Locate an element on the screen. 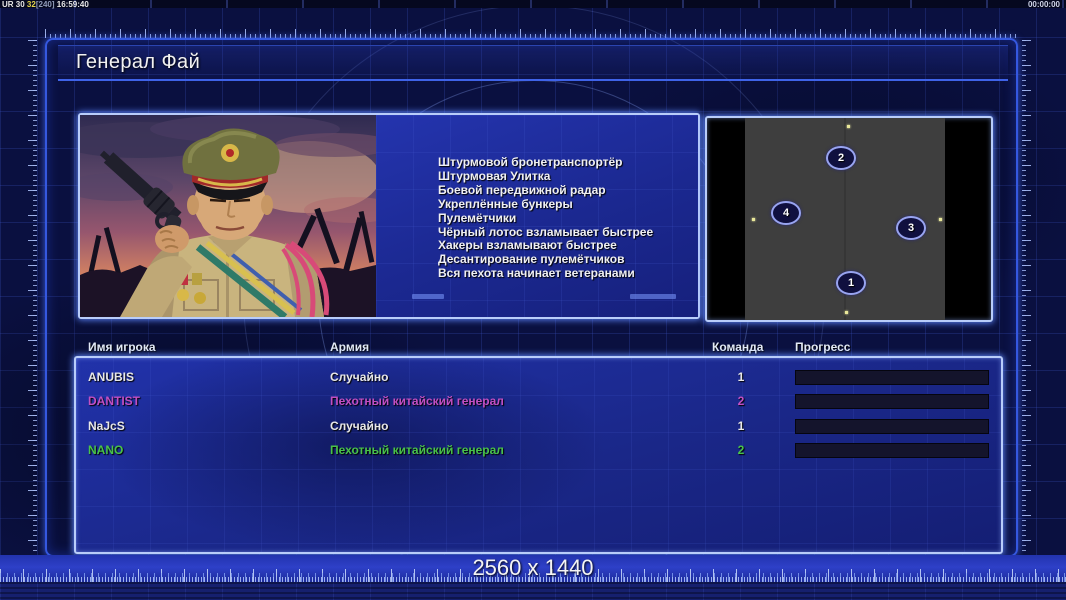 Image resolution: width=1066 pixels, height=600 pixels. column-header-progress: Прогресс is located at coordinates (823, 347).